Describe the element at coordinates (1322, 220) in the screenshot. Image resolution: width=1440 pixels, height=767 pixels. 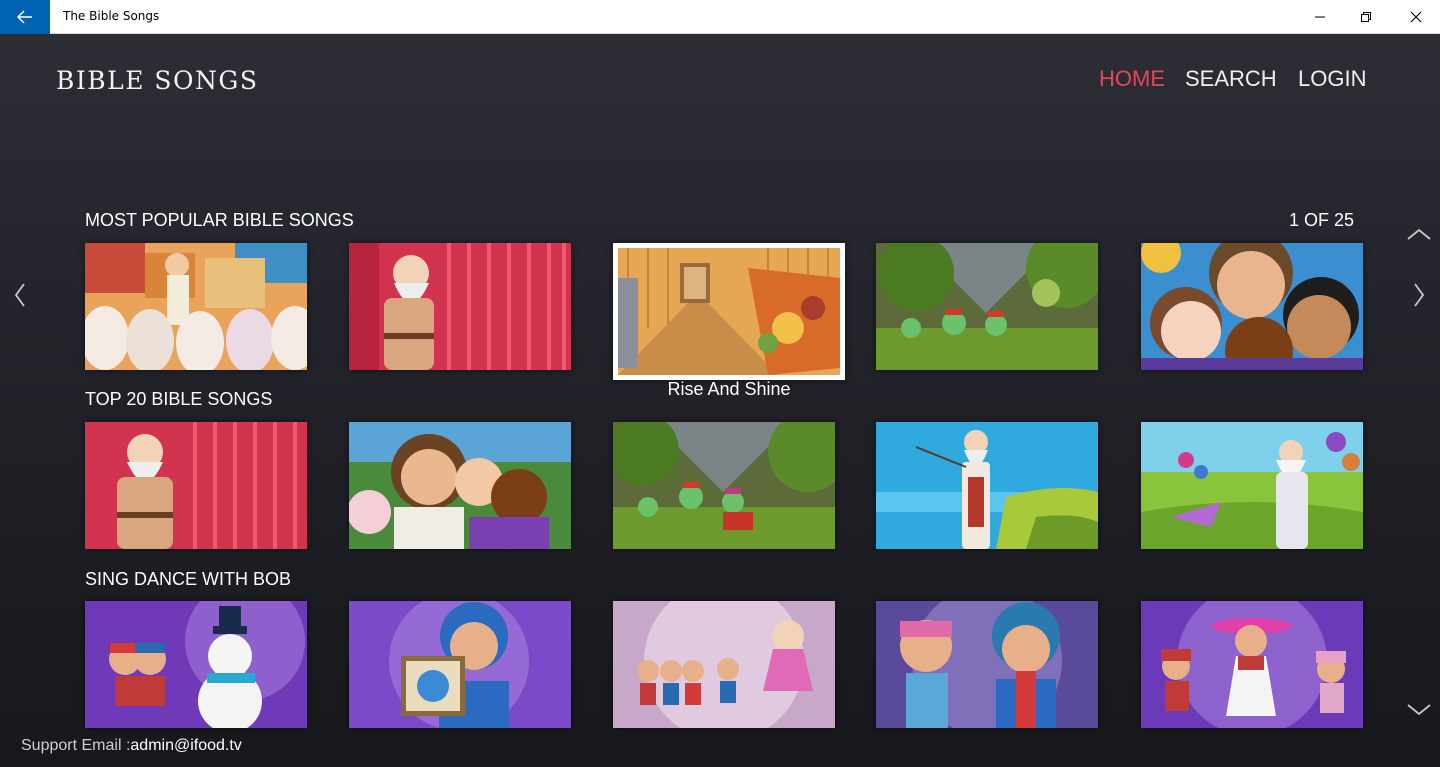
I see `page-indicator: 1 OF 25` at that location.